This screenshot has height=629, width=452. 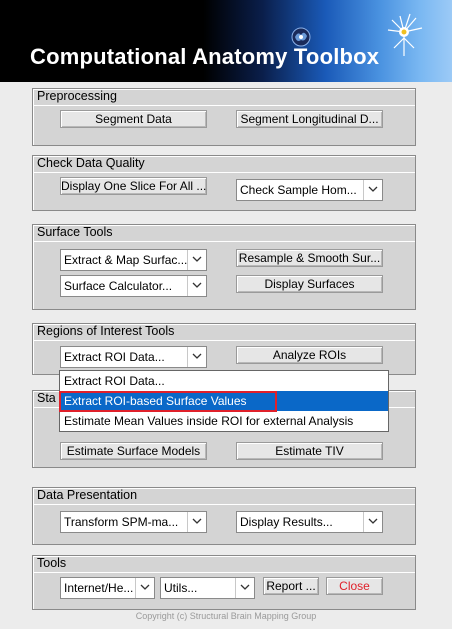 What do you see at coordinates (205, 56) in the screenshot?
I see `app-title: Computational Anatomy Toolbox` at bounding box center [205, 56].